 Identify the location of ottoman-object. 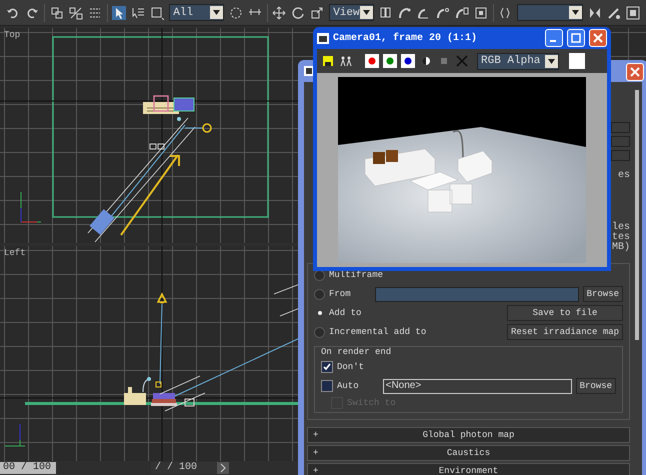
(157, 147).